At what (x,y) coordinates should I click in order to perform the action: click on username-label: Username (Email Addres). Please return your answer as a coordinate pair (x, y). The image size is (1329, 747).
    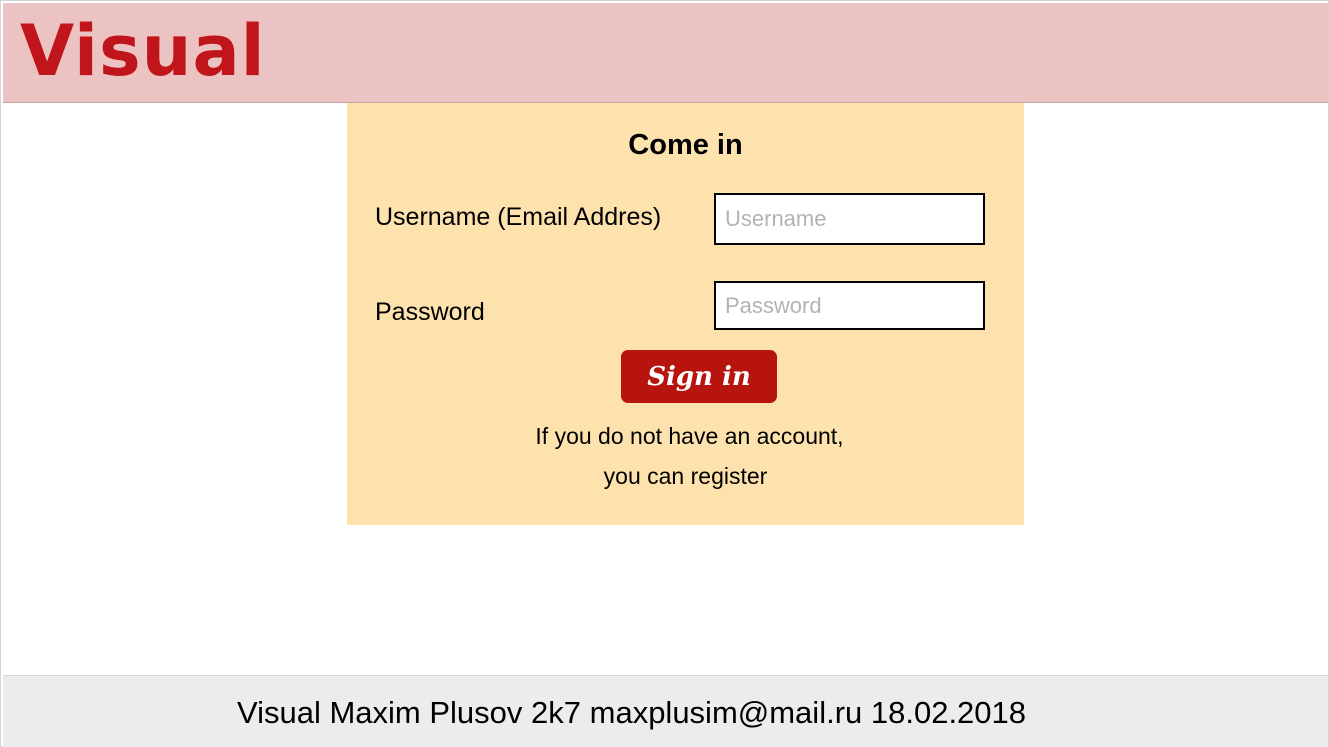
    Looking at the image, I should click on (518, 217).